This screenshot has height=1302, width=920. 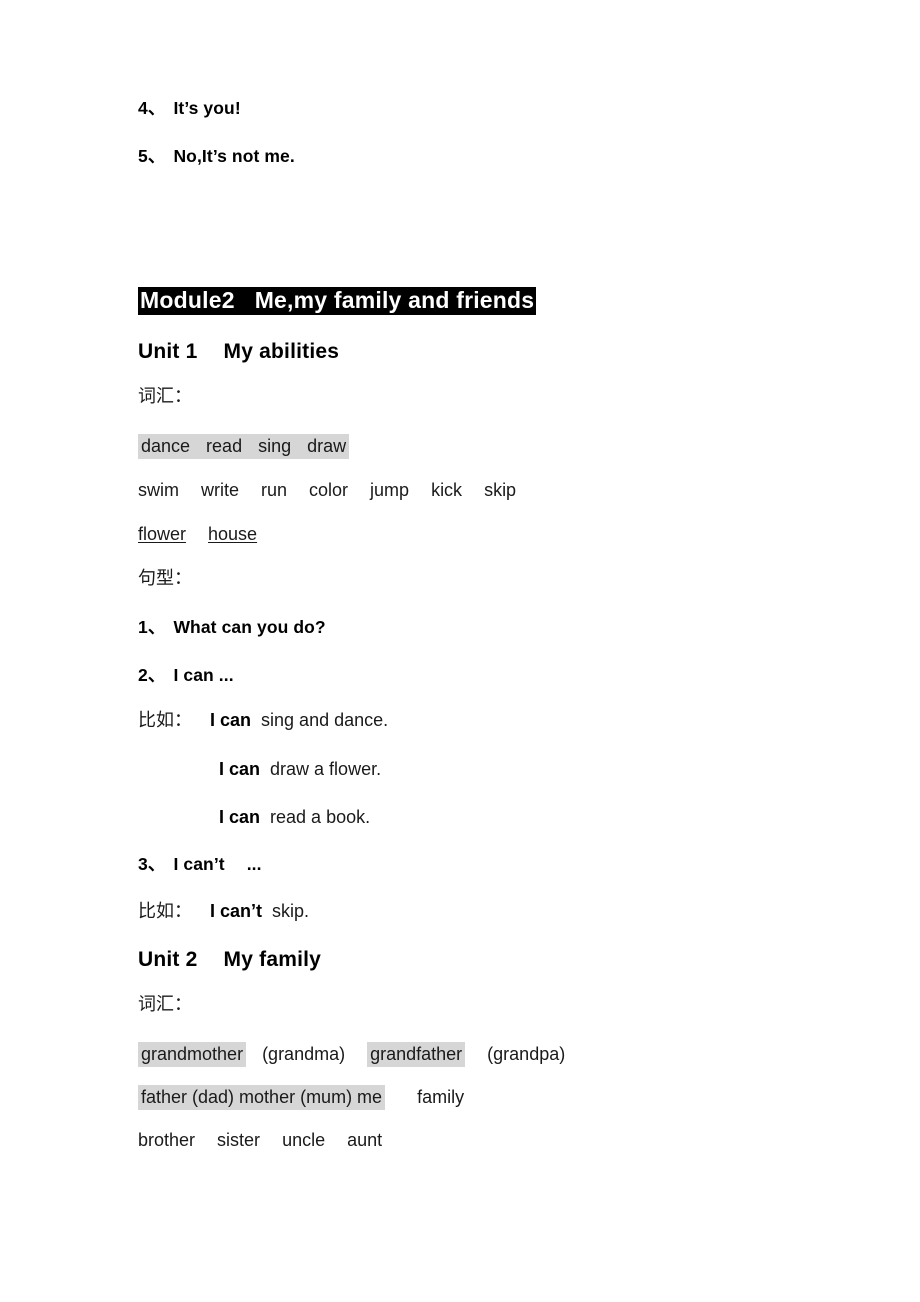 What do you see at coordinates (152, 108) in the screenshot?
I see `item-4-number: 4、` at bounding box center [152, 108].